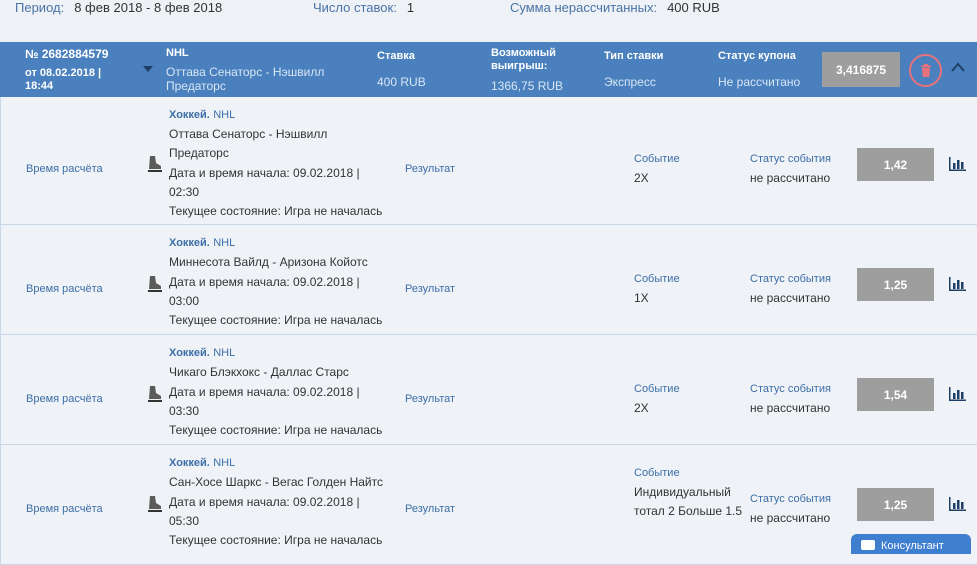  Describe the element at coordinates (148, 7) in the screenshot. I see `period-value: 8 фев 2018 - 8 фев 2018` at that location.